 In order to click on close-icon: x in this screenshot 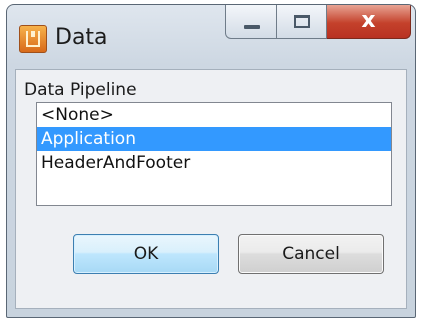, I will do `click(368, 20)`.